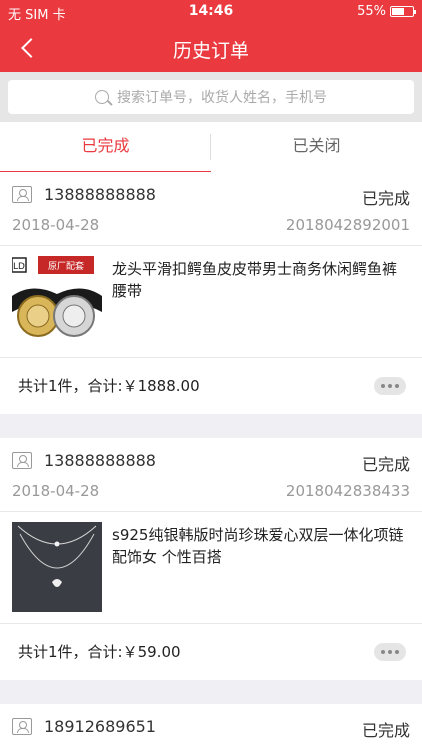  Describe the element at coordinates (211, 386) in the screenshot. I see `order-footer: 共计1件，合计:￥1888.00` at that location.